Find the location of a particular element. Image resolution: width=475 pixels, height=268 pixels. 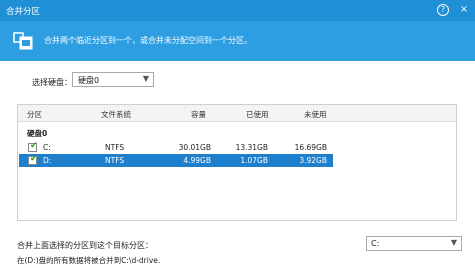

merge-note: 在(D:)盘的所有数据将被合并到C:\d-drive. is located at coordinates (89, 260).